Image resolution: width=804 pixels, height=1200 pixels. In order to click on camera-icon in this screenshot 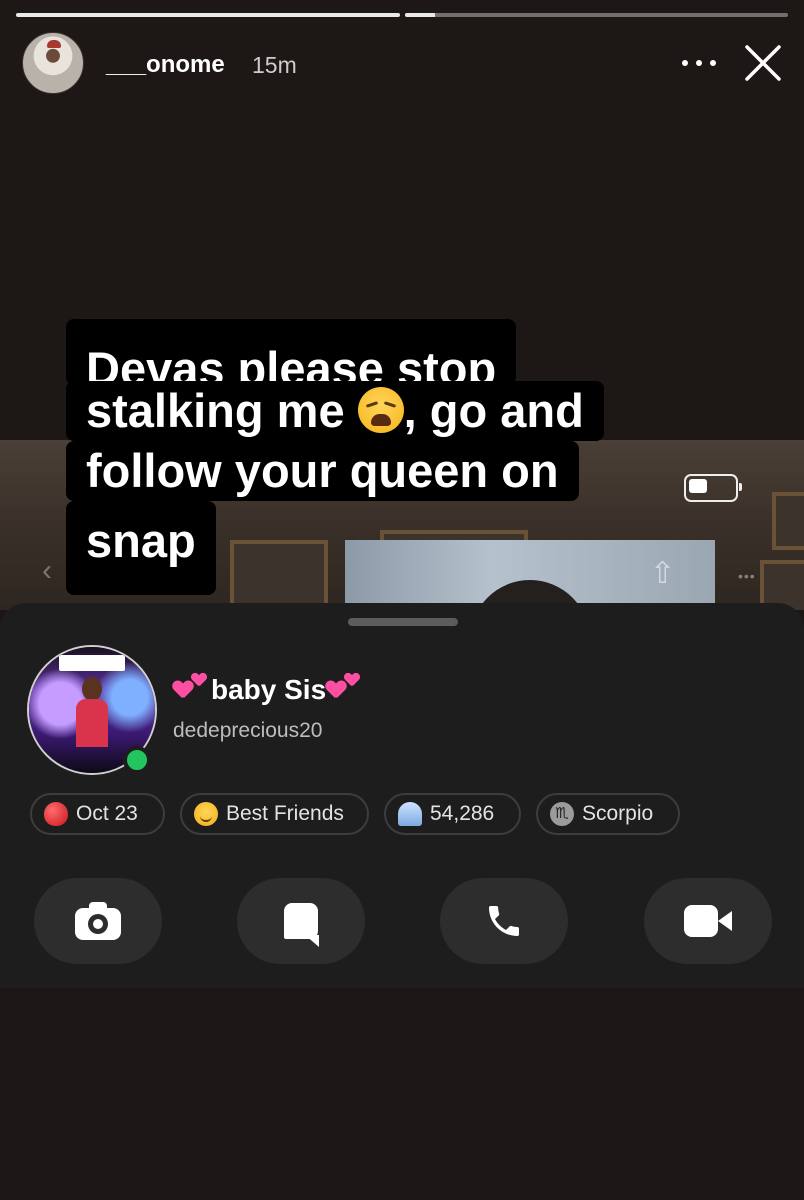, I will do `click(98, 921)`.